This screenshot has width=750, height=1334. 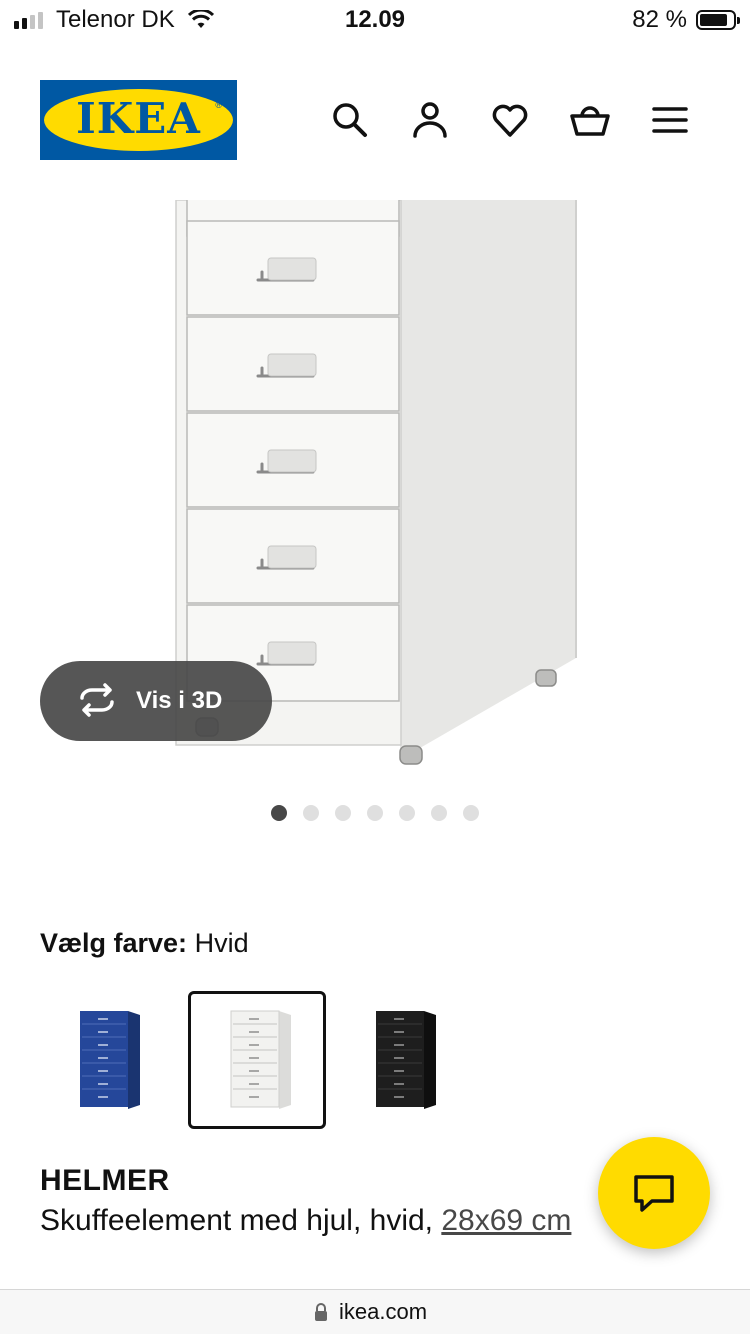 What do you see at coordinates (375, 22) in the screenshot?
I see `status-bar: Telenor DK 12.09 82 %` at bounding box center [375, 22].